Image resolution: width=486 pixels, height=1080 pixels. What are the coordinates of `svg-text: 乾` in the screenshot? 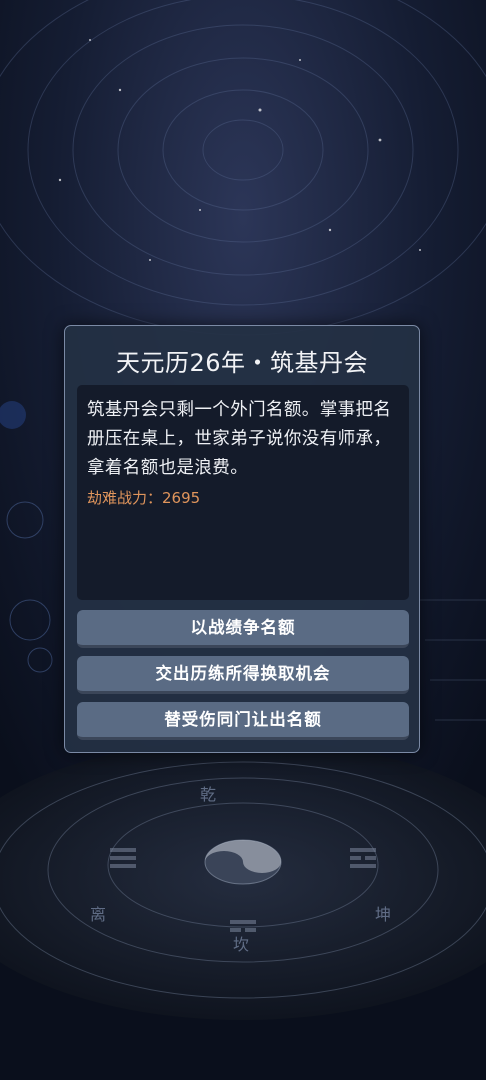 It's located at (208, 794).